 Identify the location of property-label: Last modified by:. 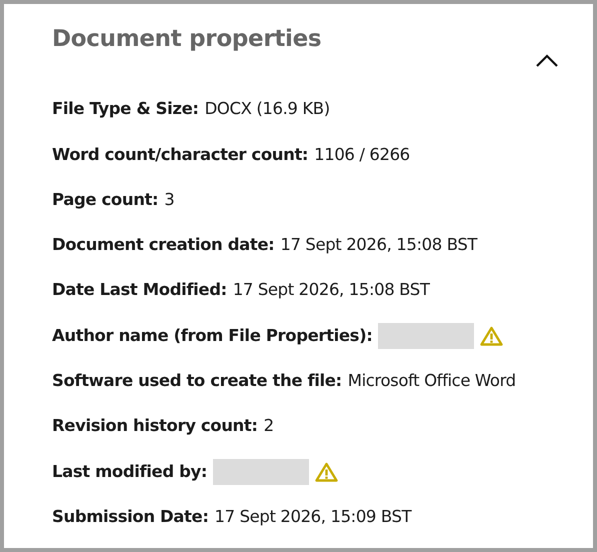
(130, 471).